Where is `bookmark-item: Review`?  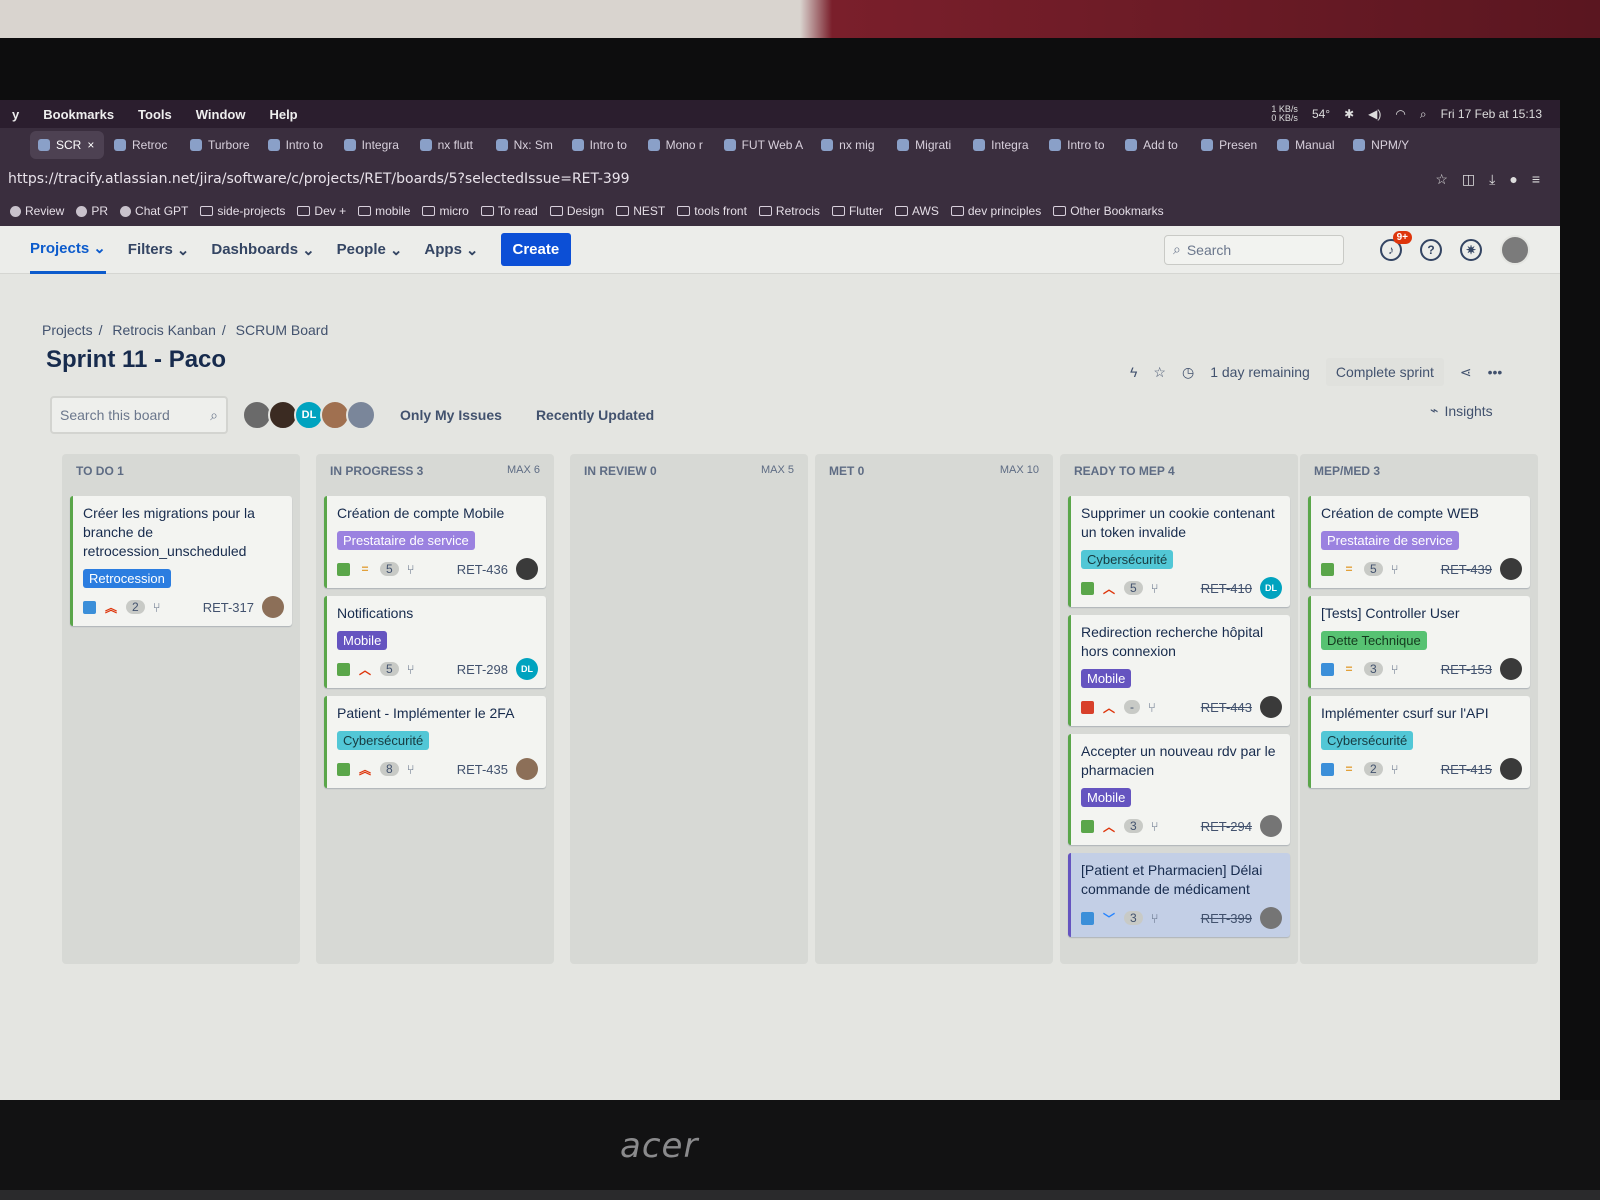
bookmark-item: Review is located at coordinates (37, 211).